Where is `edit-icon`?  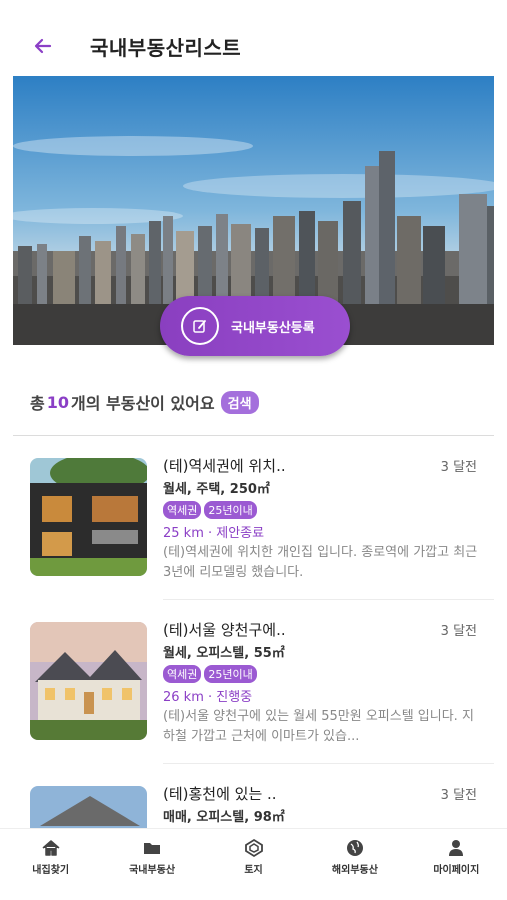
edit-icon is located at coordinates (199, 326).